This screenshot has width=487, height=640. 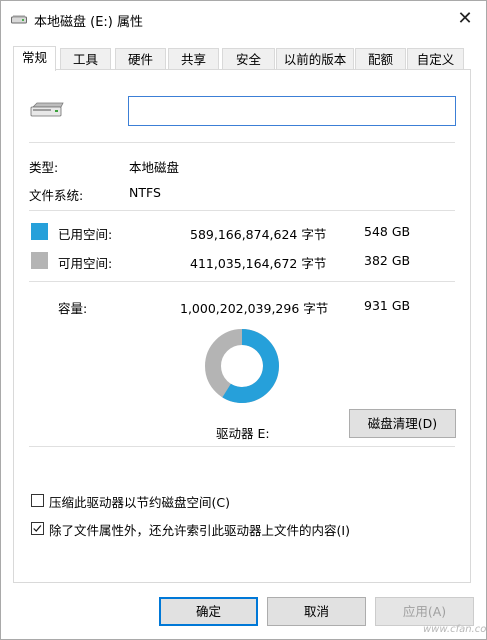 I want to click on free-space-swatch, so click(x=39, y=260).